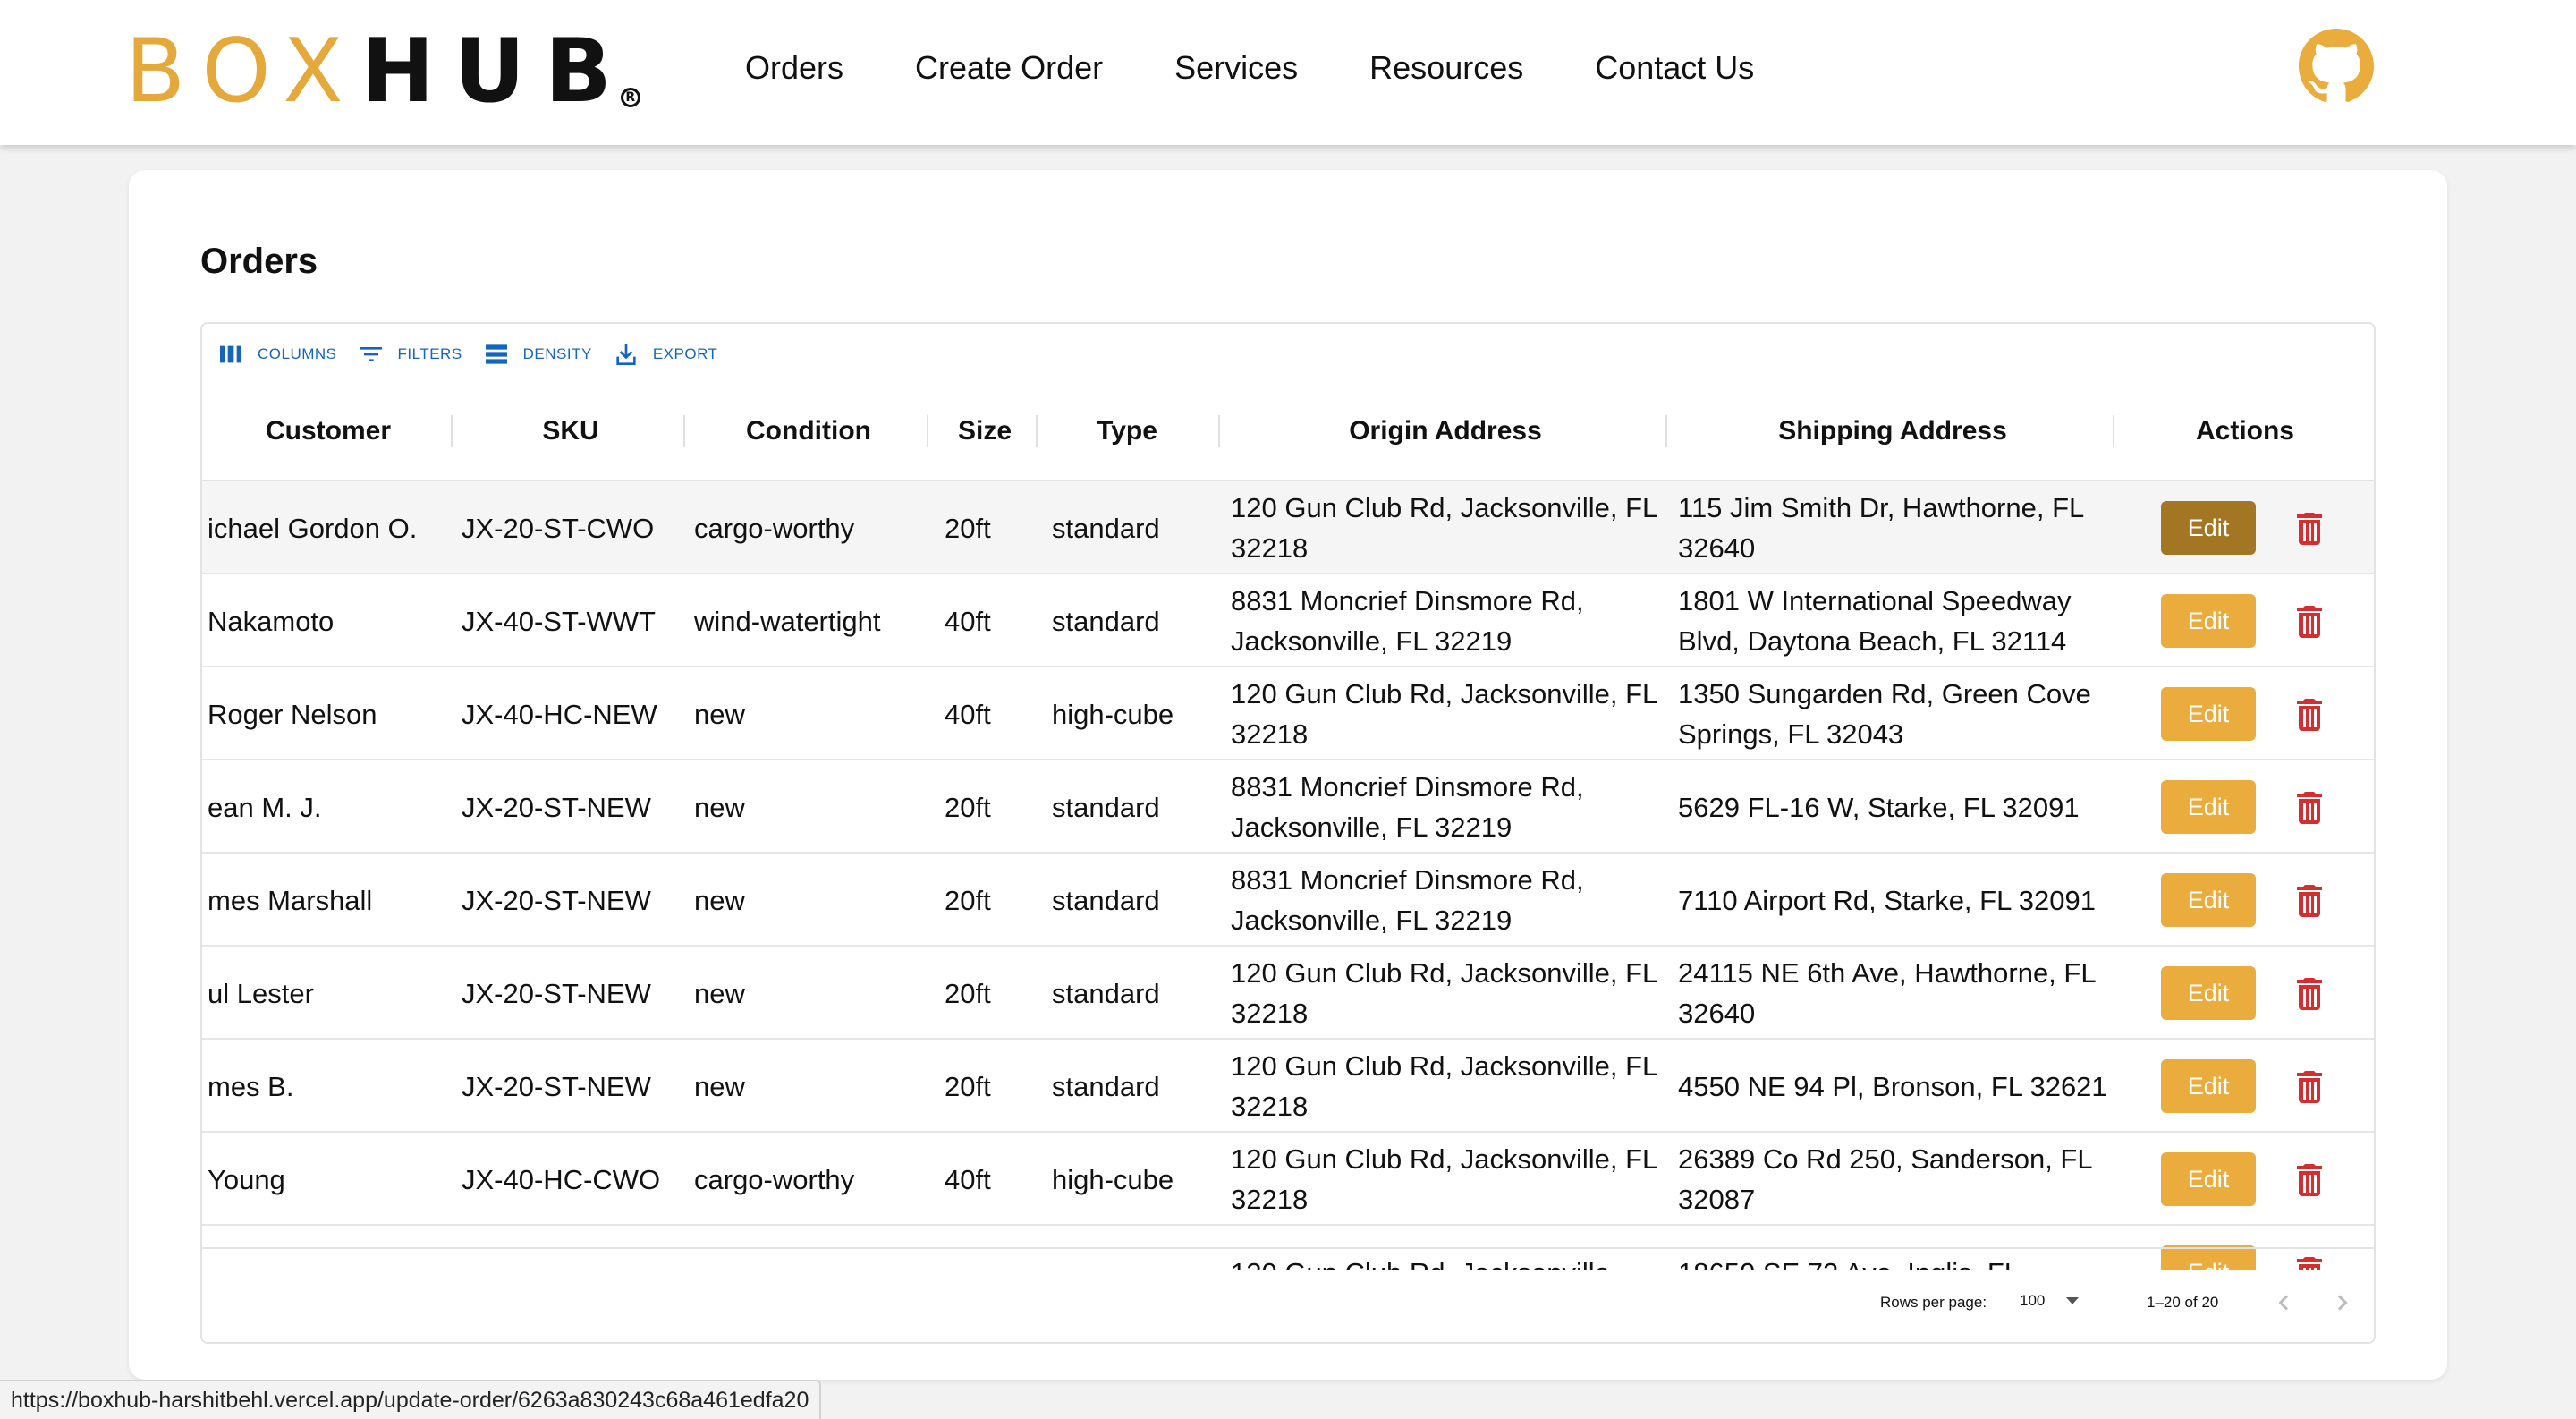  I want to click on header-customer: Customer, so click(328, 431).